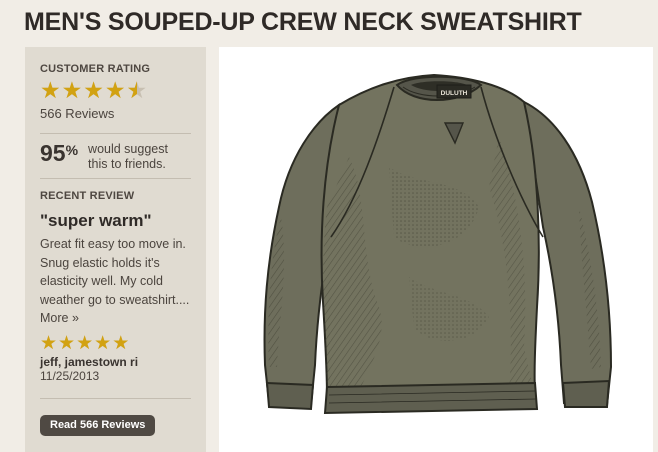 Image resolution: width=658 pixels, height=452 pixels. I want to click on rating-stars: ★★★★★★★★★★, so click(115, 90).